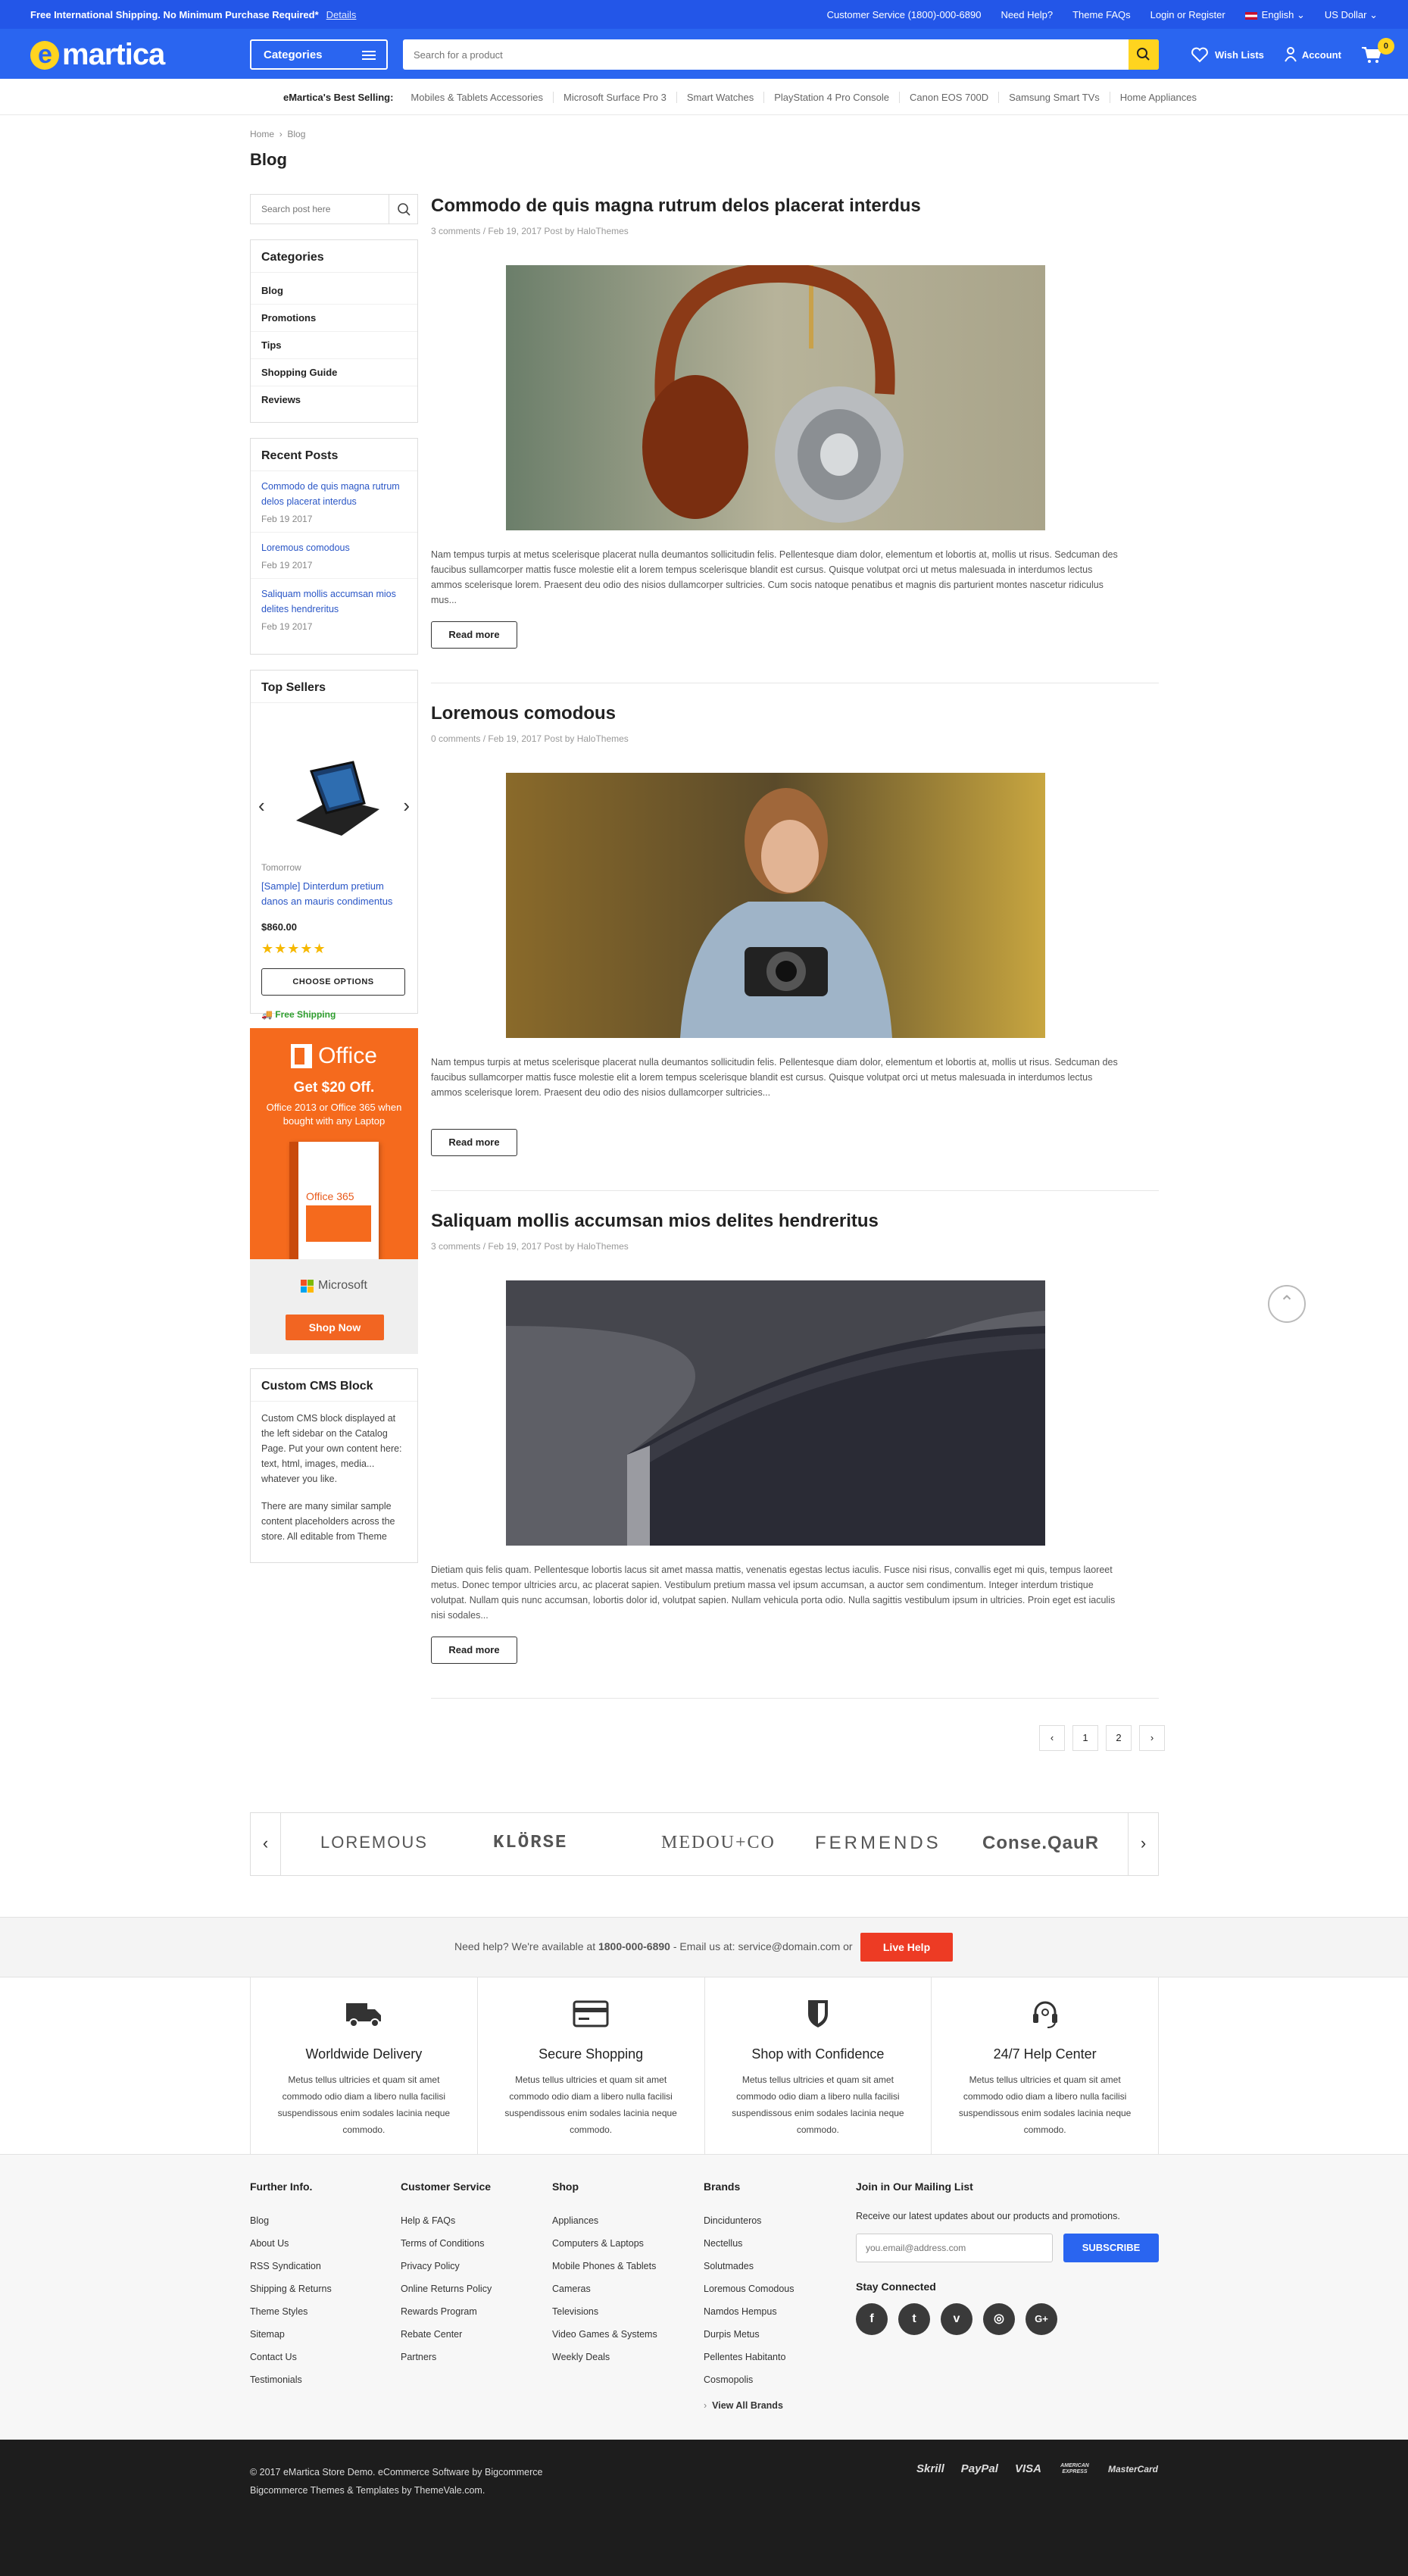 This screenshot has width=1408, height=2576. I want to click on footer-link: Partners, so click(418, 2357).